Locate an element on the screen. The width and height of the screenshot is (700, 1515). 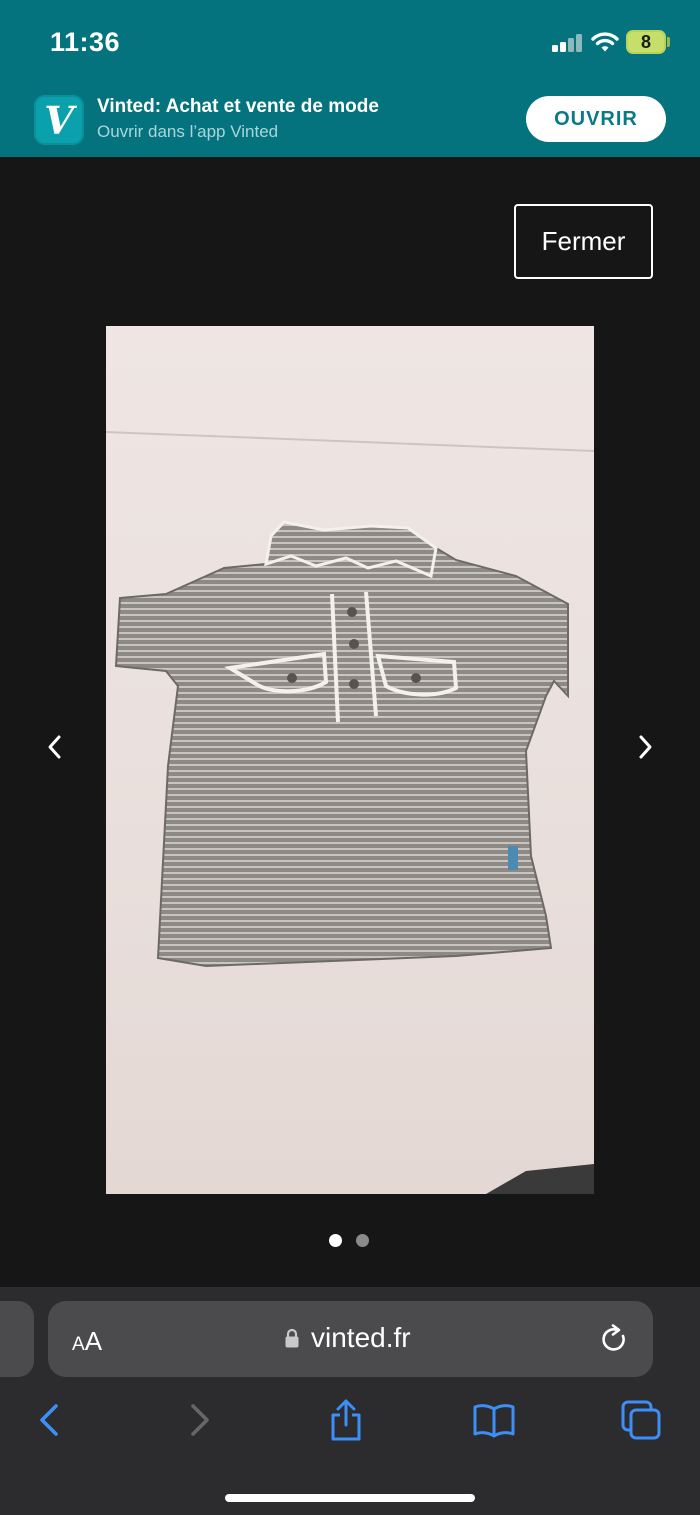
tabs-icon is located at coordinates (641, 1420).